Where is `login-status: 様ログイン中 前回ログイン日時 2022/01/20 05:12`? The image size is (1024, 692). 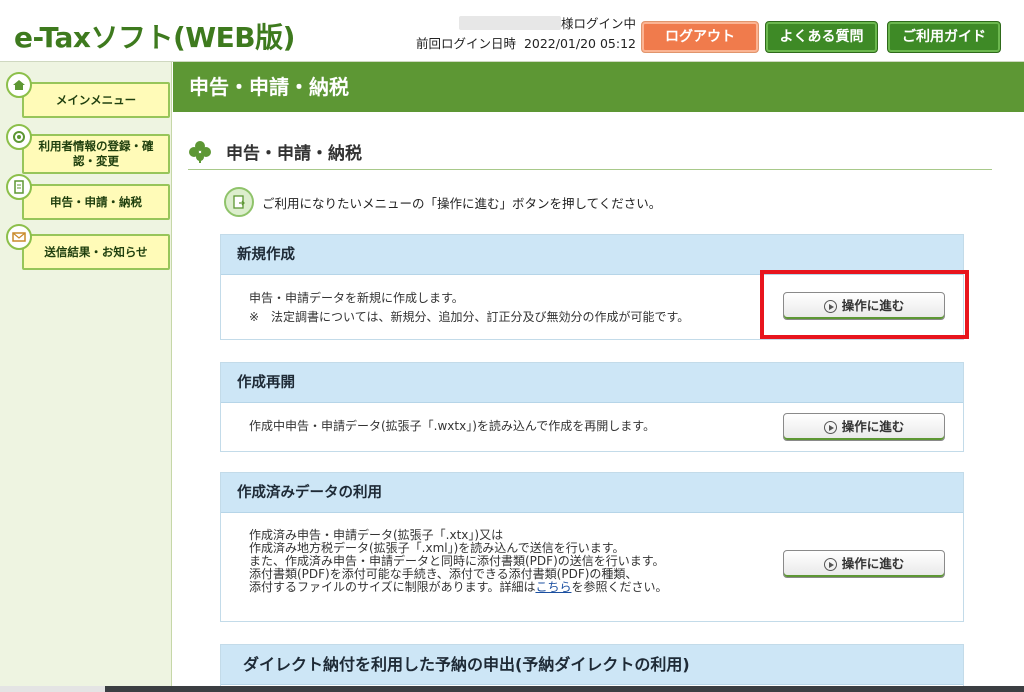
login-status: 様ログイン中 前回ログイン日時 2022/01/20 05:12 is located at coordinates (518, 34).